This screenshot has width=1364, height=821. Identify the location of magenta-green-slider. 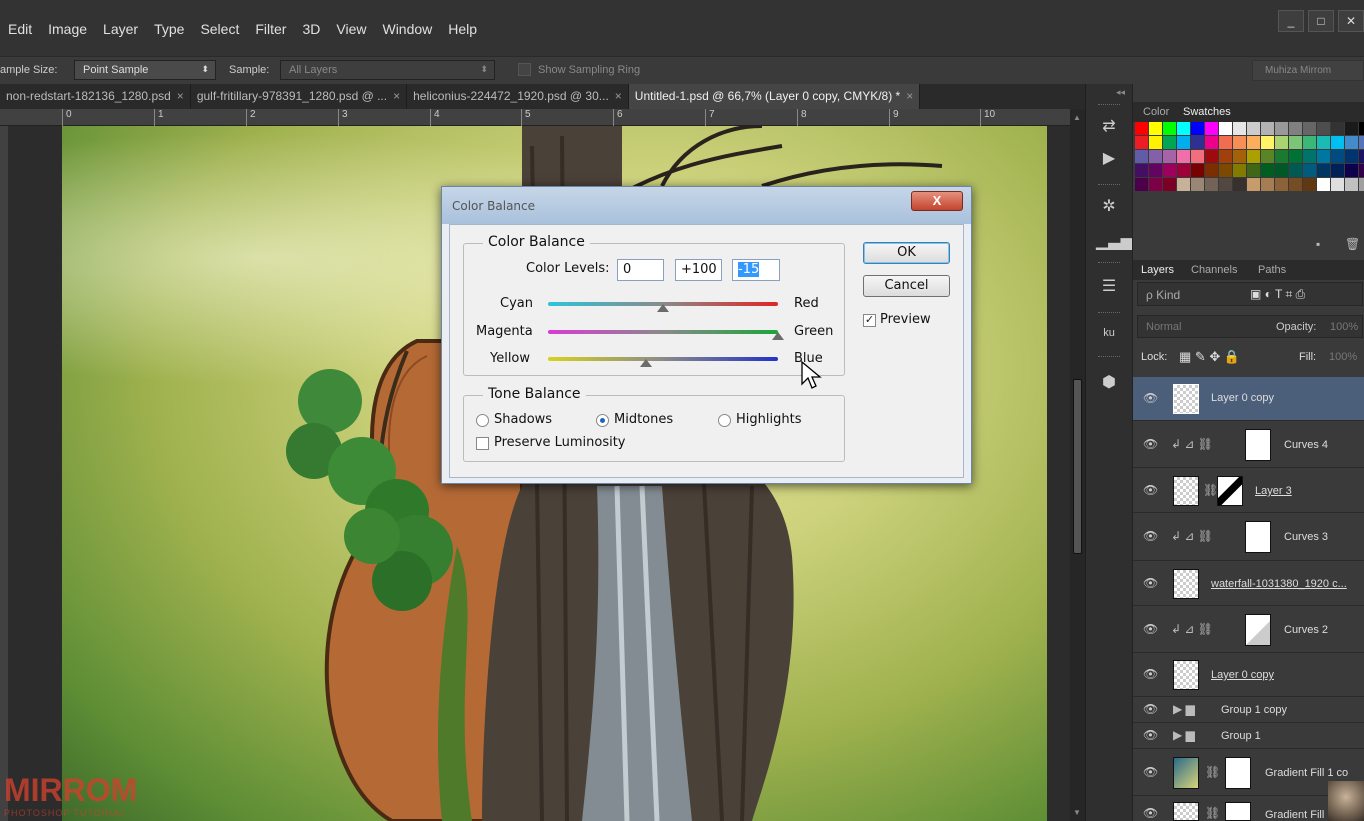
(663, 332).